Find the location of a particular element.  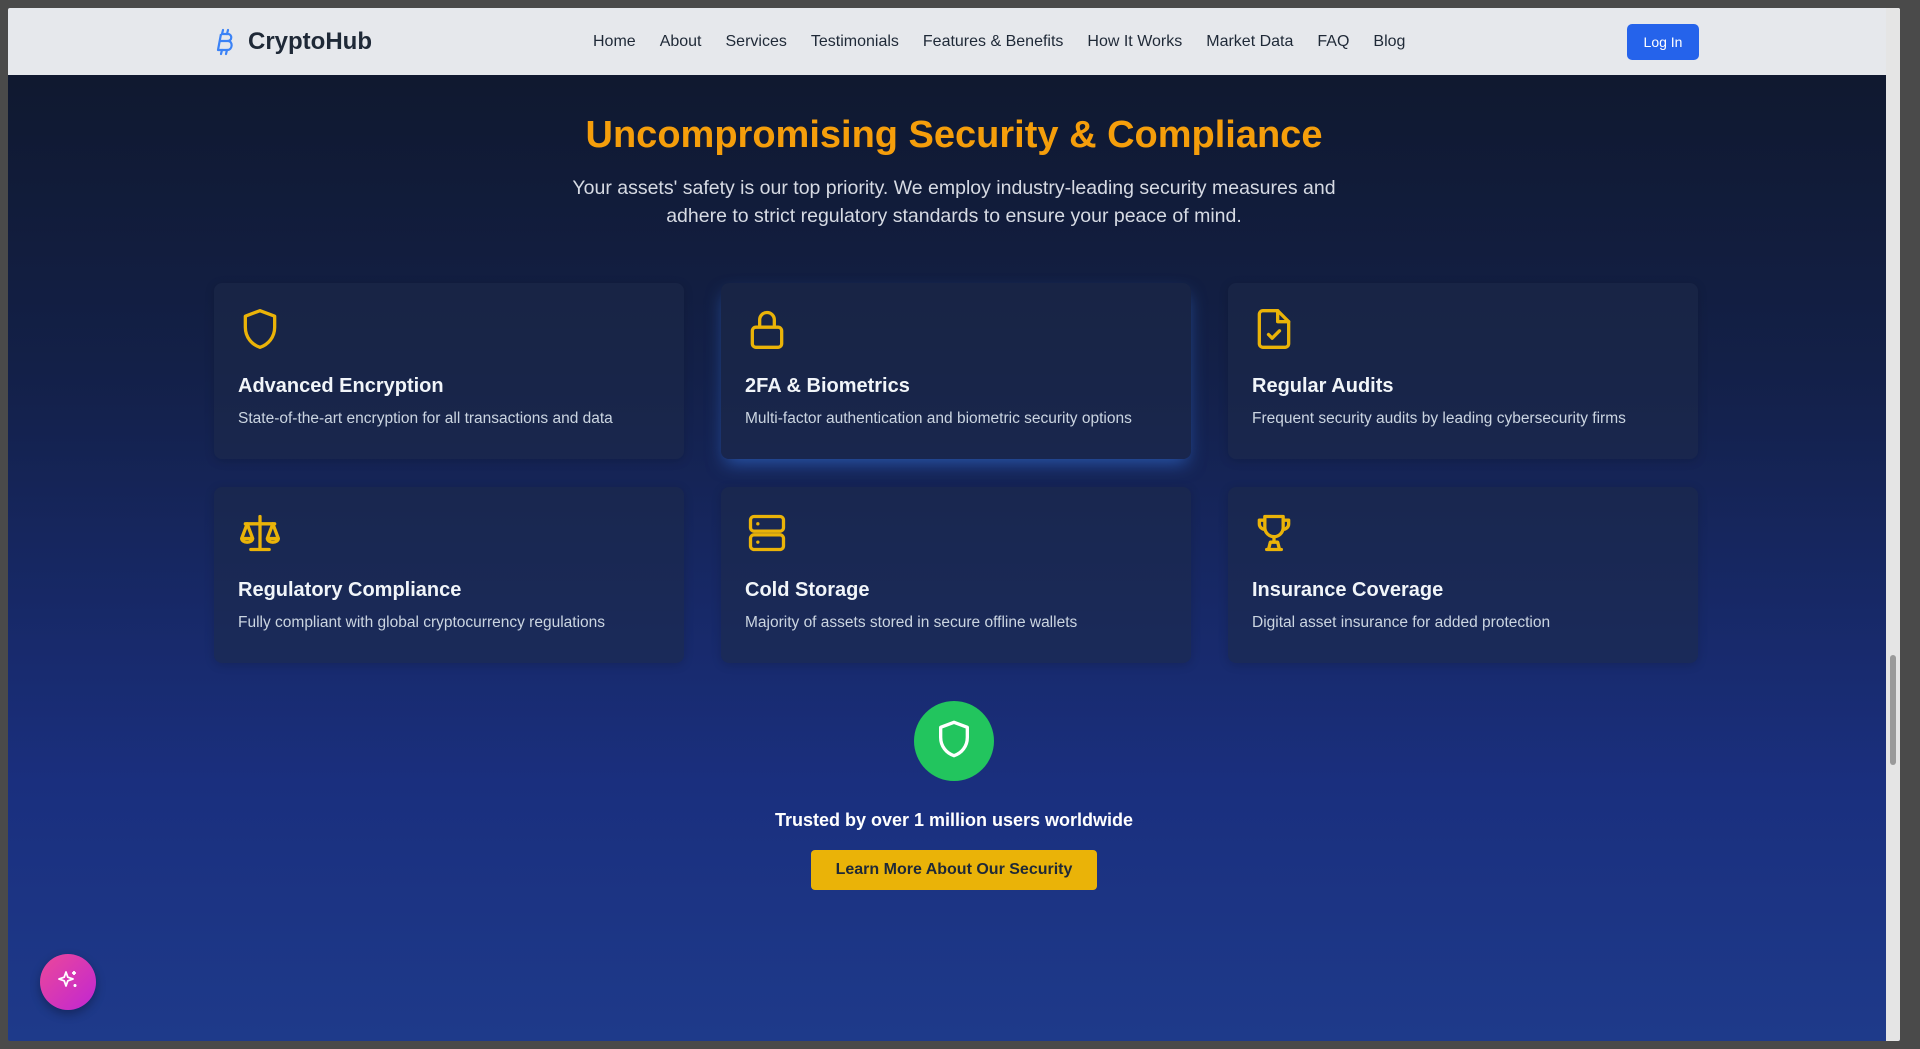

nav-link-faq: FAQ is located at coordinates (1333, 42).